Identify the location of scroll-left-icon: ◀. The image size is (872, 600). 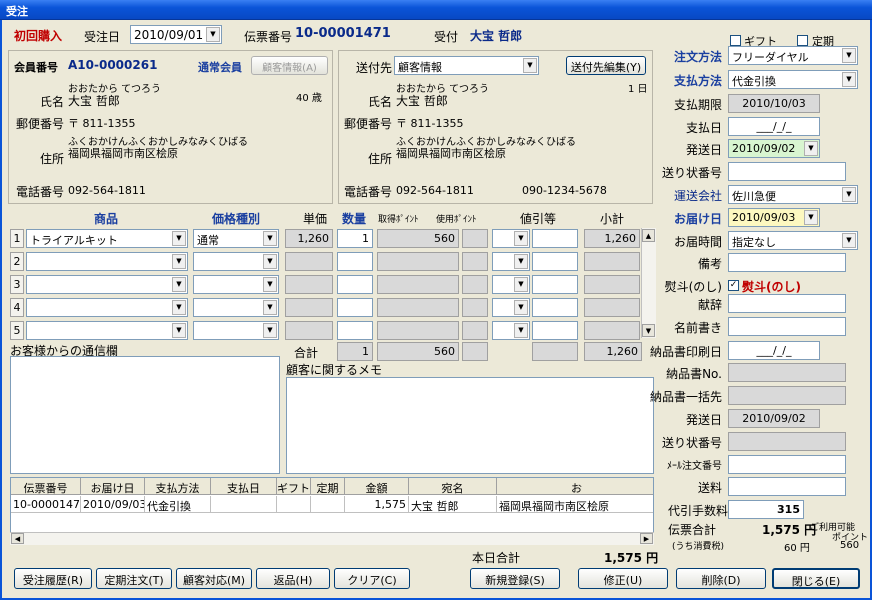
(17, 538).